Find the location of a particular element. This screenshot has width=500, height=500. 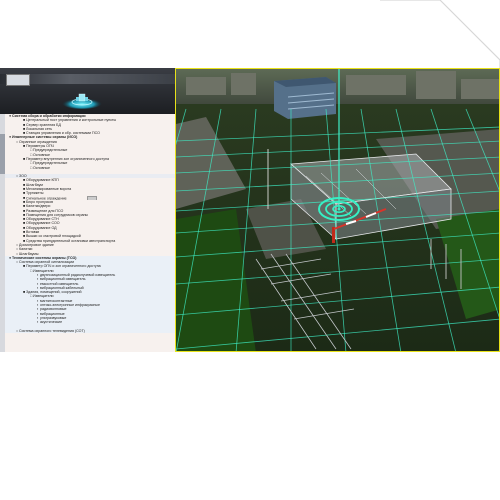

tree-item-label: Система охранного телевидения (СОТ) is located at coordinates (52, 330).